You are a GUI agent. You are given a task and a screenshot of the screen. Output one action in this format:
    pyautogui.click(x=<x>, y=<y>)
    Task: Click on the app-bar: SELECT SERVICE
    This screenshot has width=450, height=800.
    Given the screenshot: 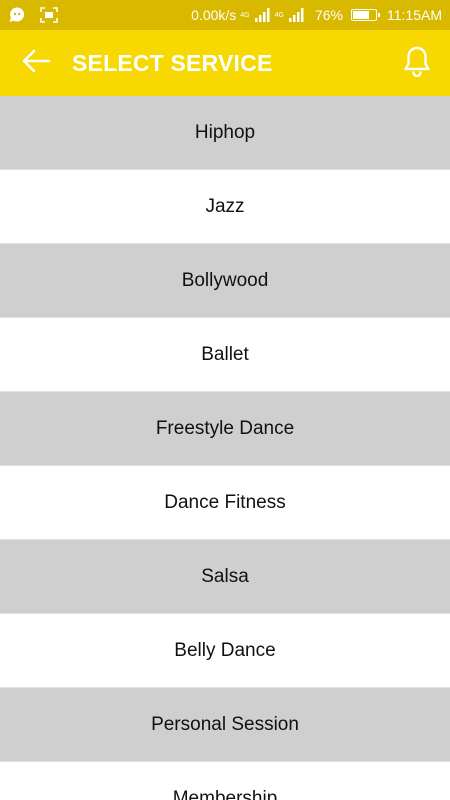 What is the action you would take?
    pyautogui.click(x=225, y=63)
    